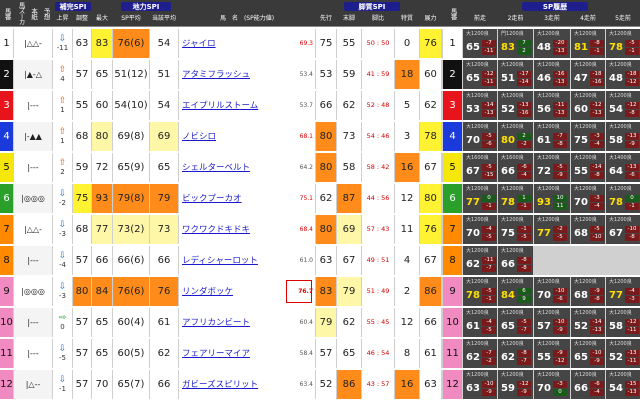 This screenshot has width=640, height=400. Describe the element at coordinates (632, 52) in the screenshot. I see `past-race-diff-value: -1` at that location.